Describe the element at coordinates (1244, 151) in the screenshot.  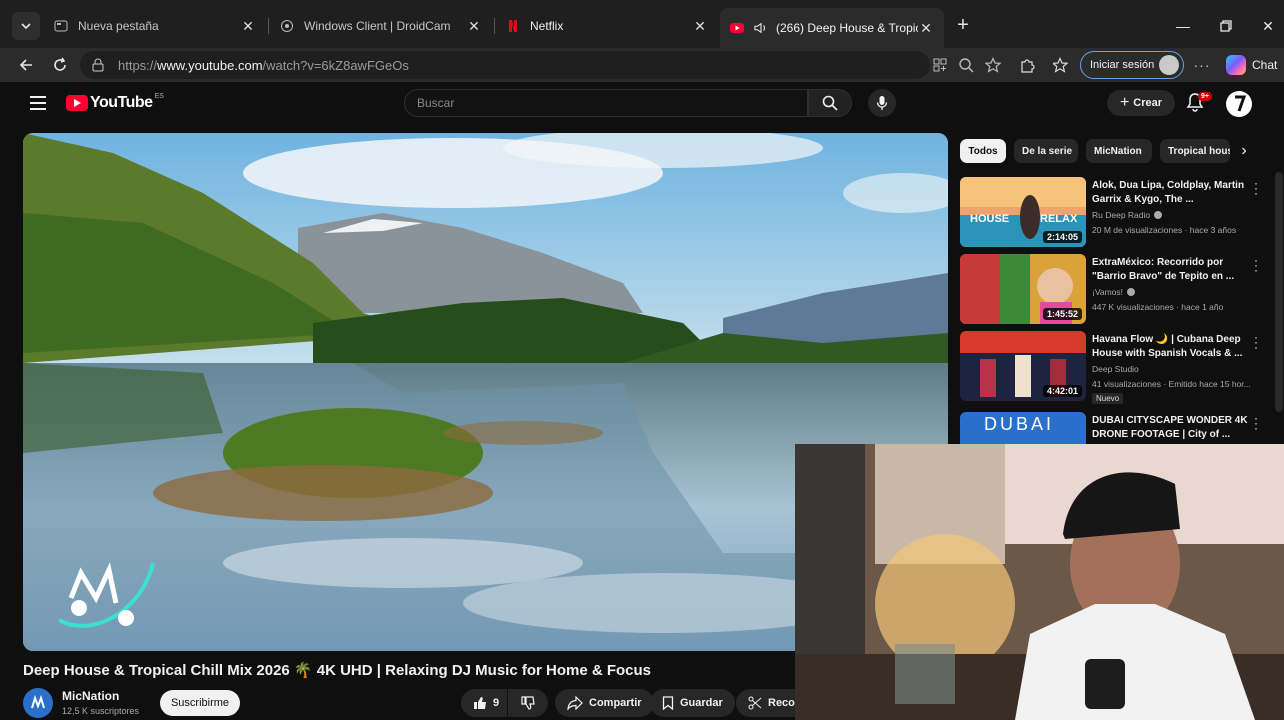
I see `chevron-right-icon: ›` at that location.